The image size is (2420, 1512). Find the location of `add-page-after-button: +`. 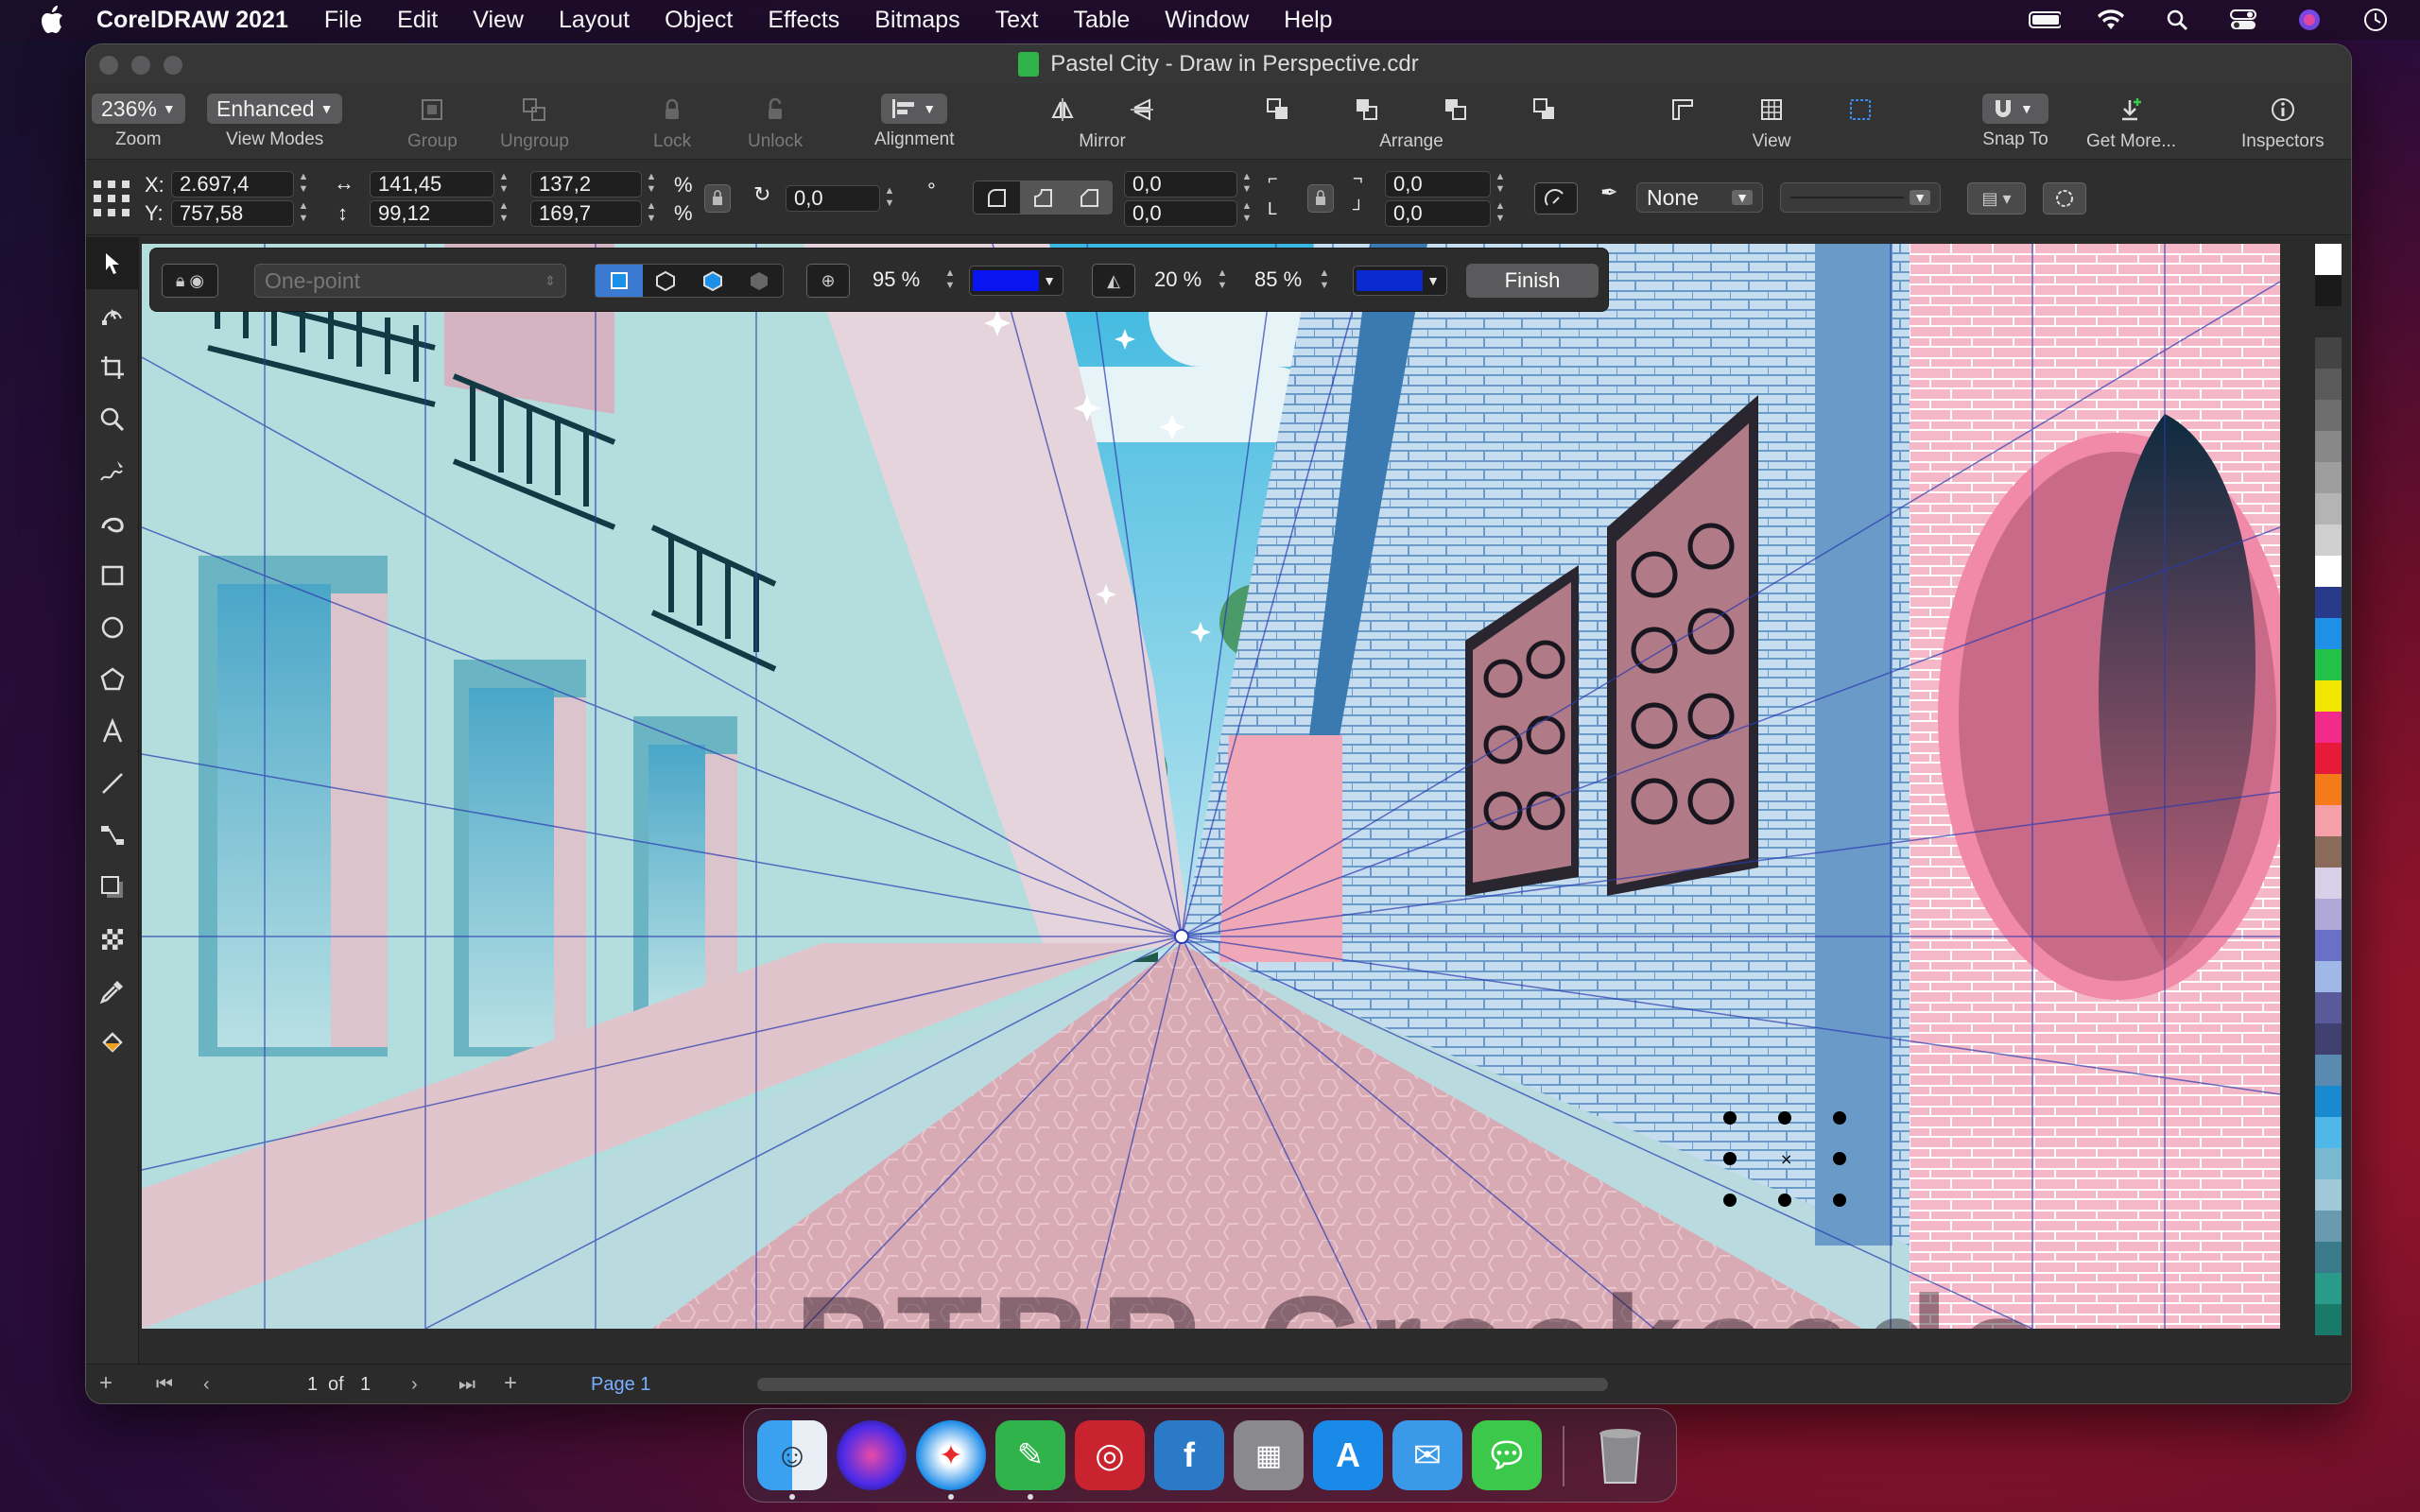

add-page-after-button: + is located at coordinates (511, 1383).